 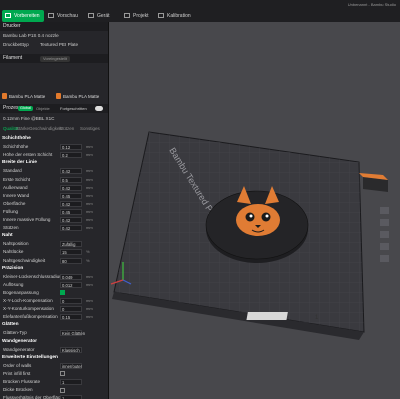 I want to click on setting-label: Dicke Brücken, so click(x=18, y=390).